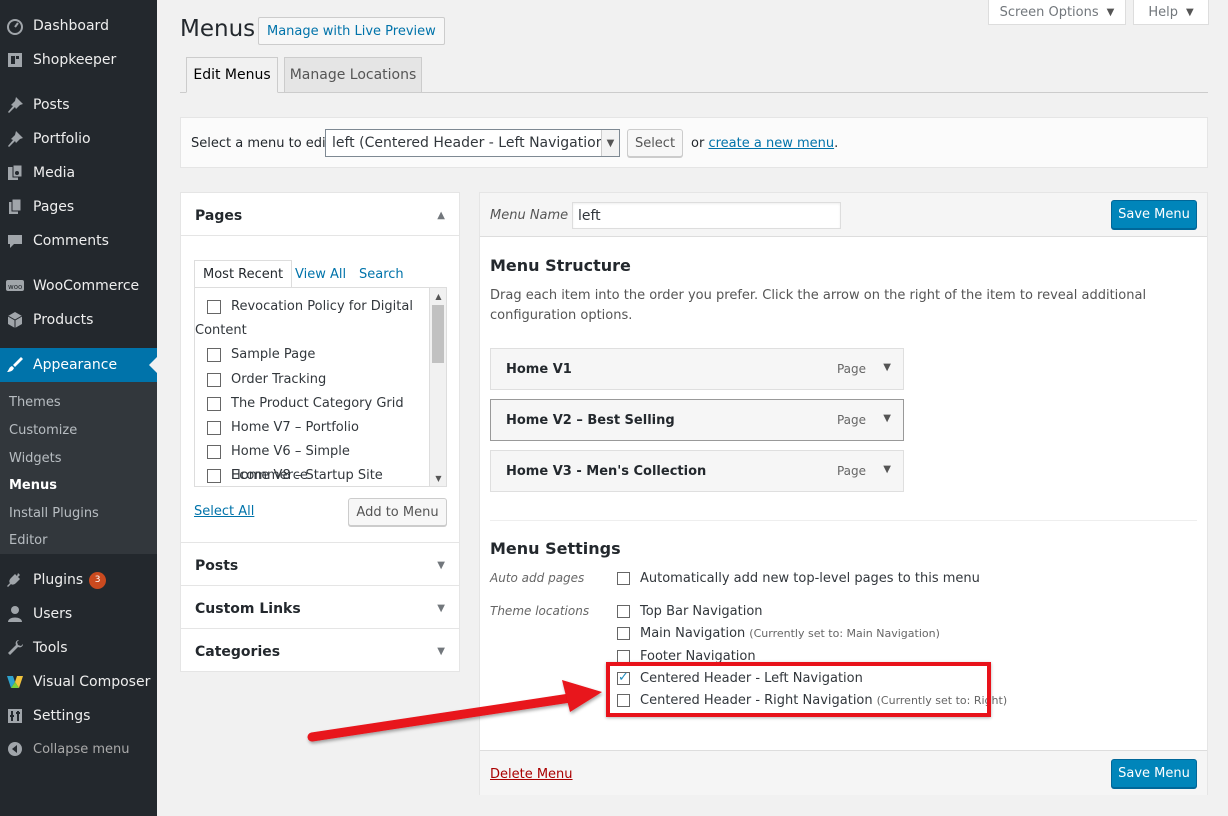 This screenshot has width=1228, height=816. Describe the element at coordinates (1110, 12) in the screenshot. I see `caret-down-icon: ▼` at that location.